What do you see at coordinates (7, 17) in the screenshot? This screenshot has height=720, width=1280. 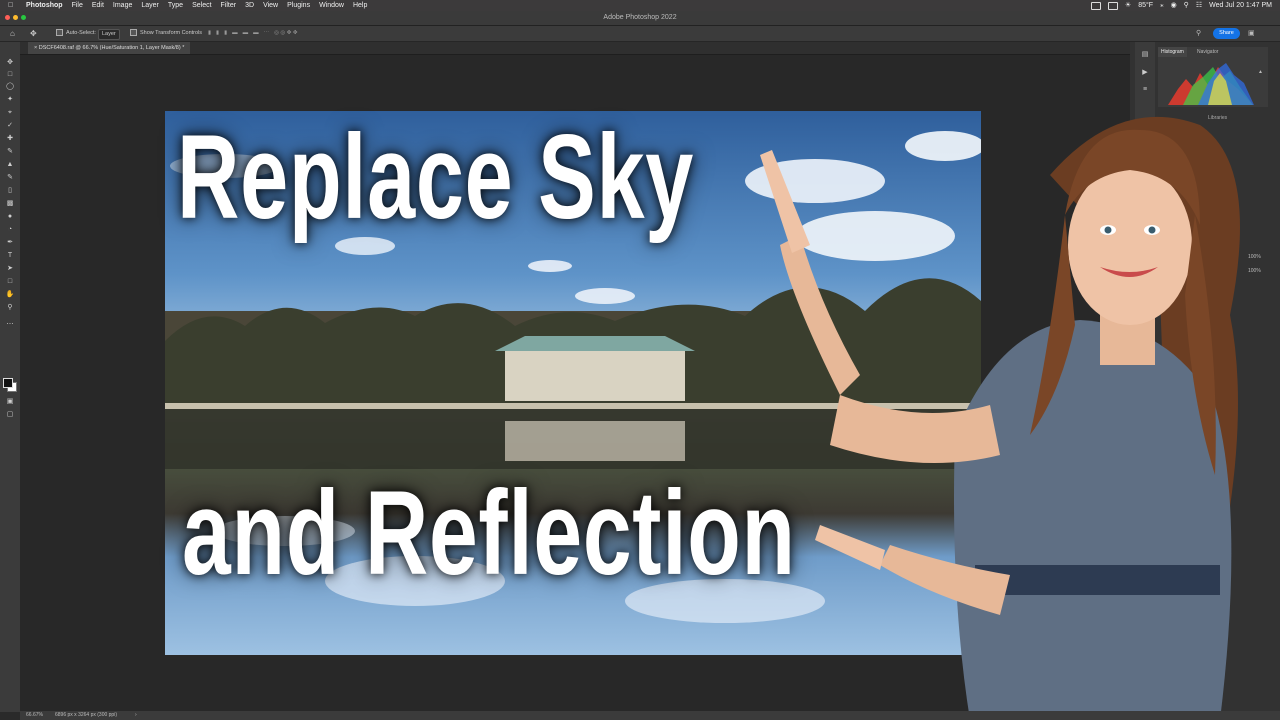 I see `close-window-icon` at bounding box center [7, 17].